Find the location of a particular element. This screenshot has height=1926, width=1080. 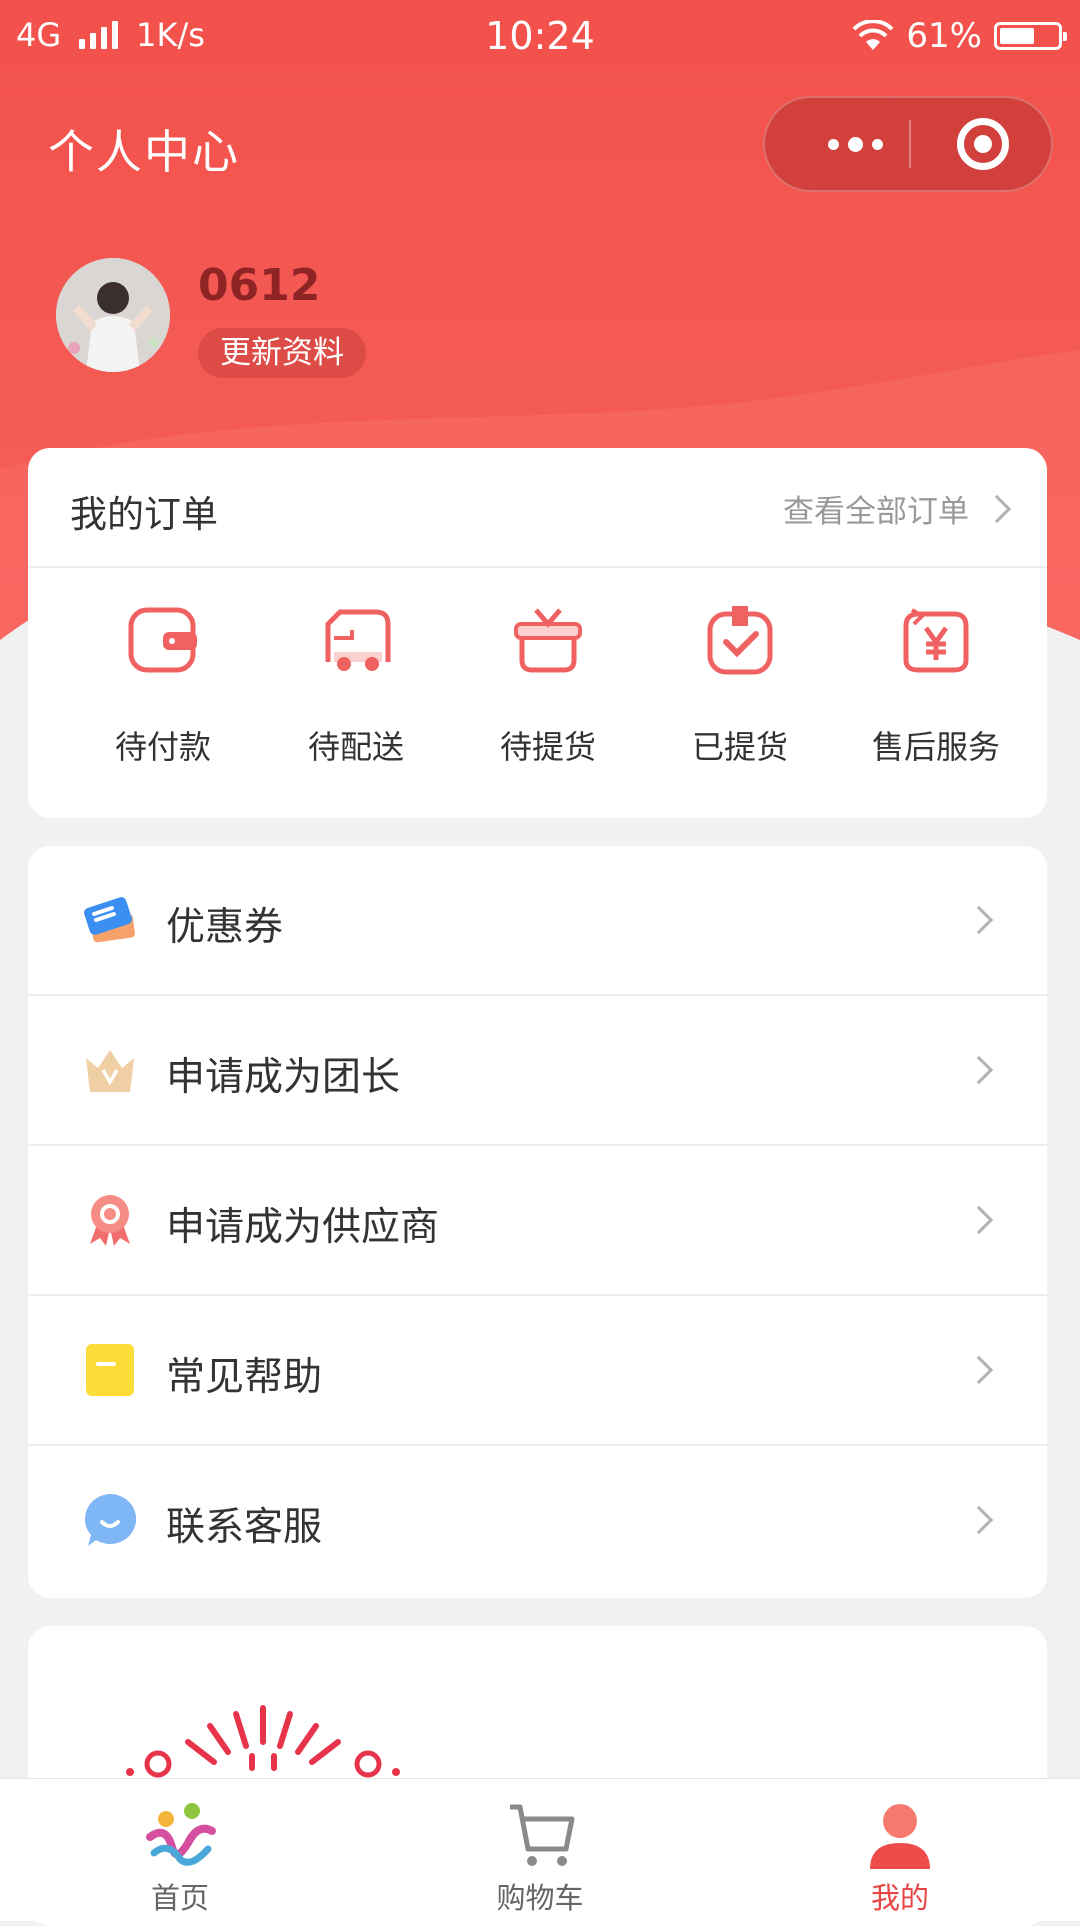

order-pending-payment: 待付款 is located at coordinates (163, 692).